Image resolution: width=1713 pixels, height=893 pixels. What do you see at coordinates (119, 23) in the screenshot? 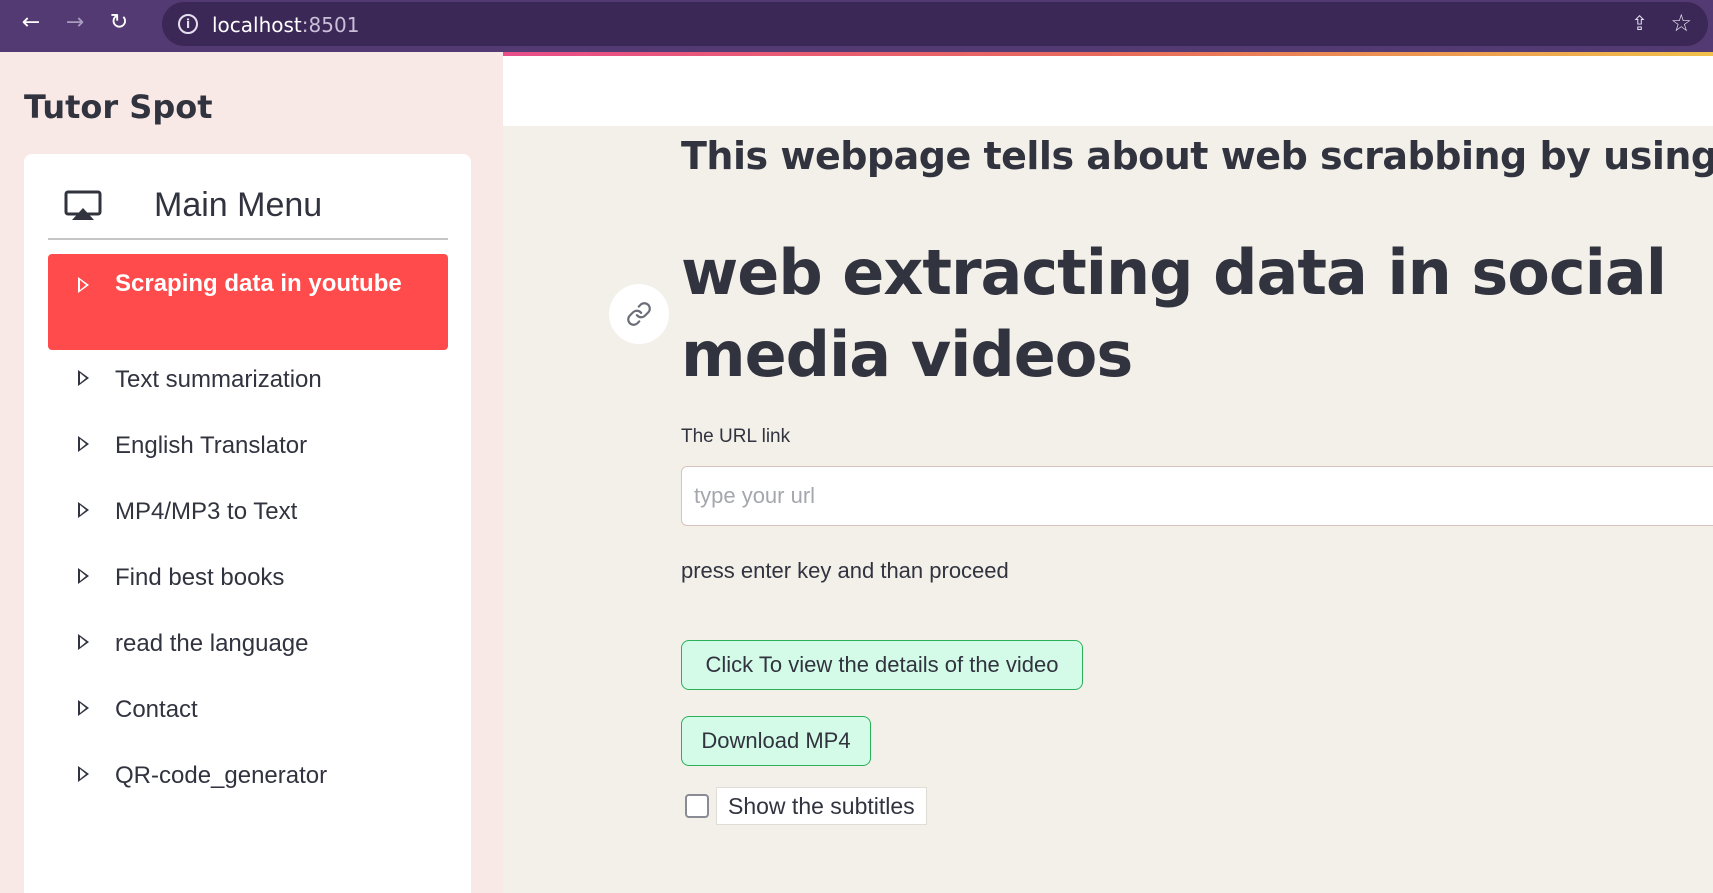
I see `reload-icon: ↻` at bounding box center [119, 23].